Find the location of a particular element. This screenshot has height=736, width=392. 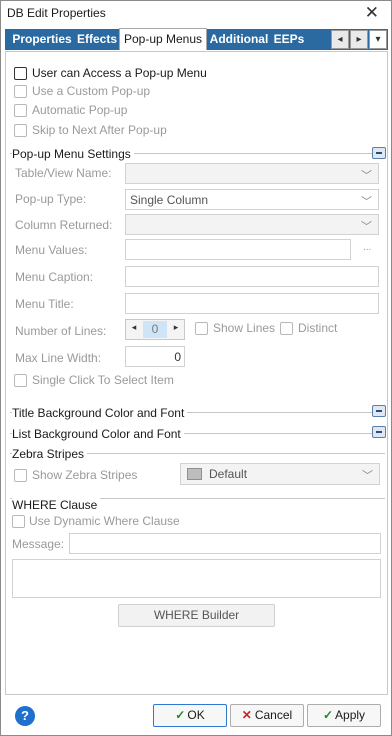

menu-values-label: Menu Values: is located at coordinates (51, 250).